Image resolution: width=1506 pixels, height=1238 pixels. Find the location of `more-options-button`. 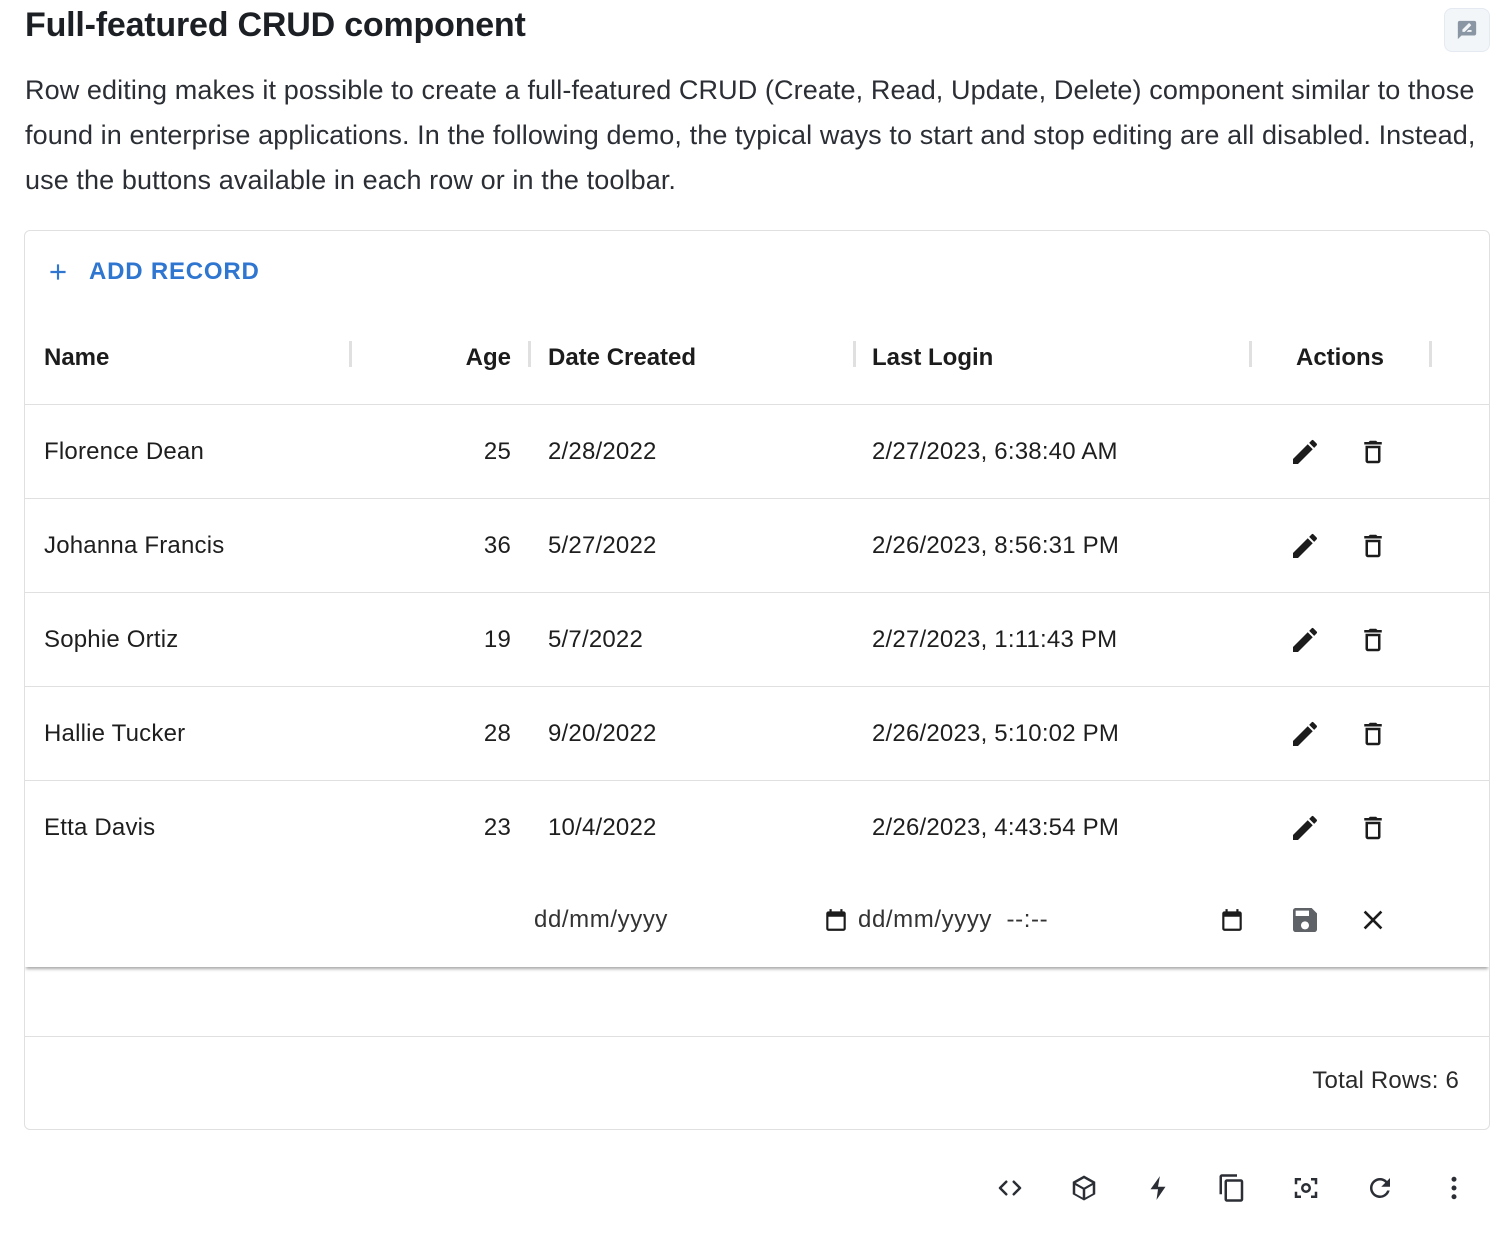

more-options-button is located at coordinates (1454, 1188).